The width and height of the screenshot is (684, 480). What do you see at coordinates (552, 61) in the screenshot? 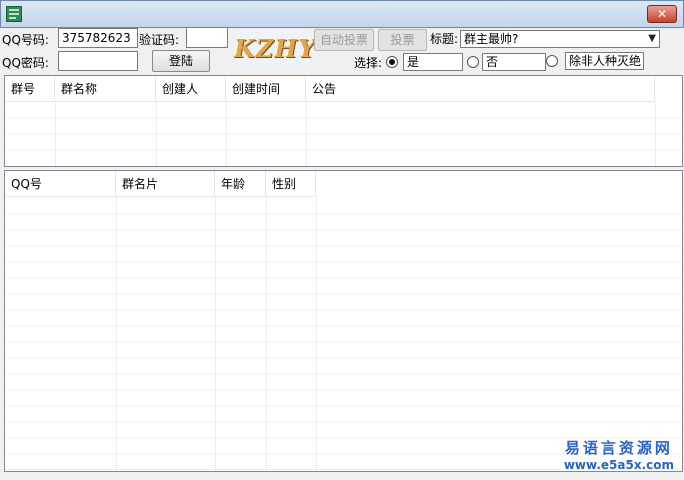
I see `option-extinct-radio` at bounding box center [552, 61].